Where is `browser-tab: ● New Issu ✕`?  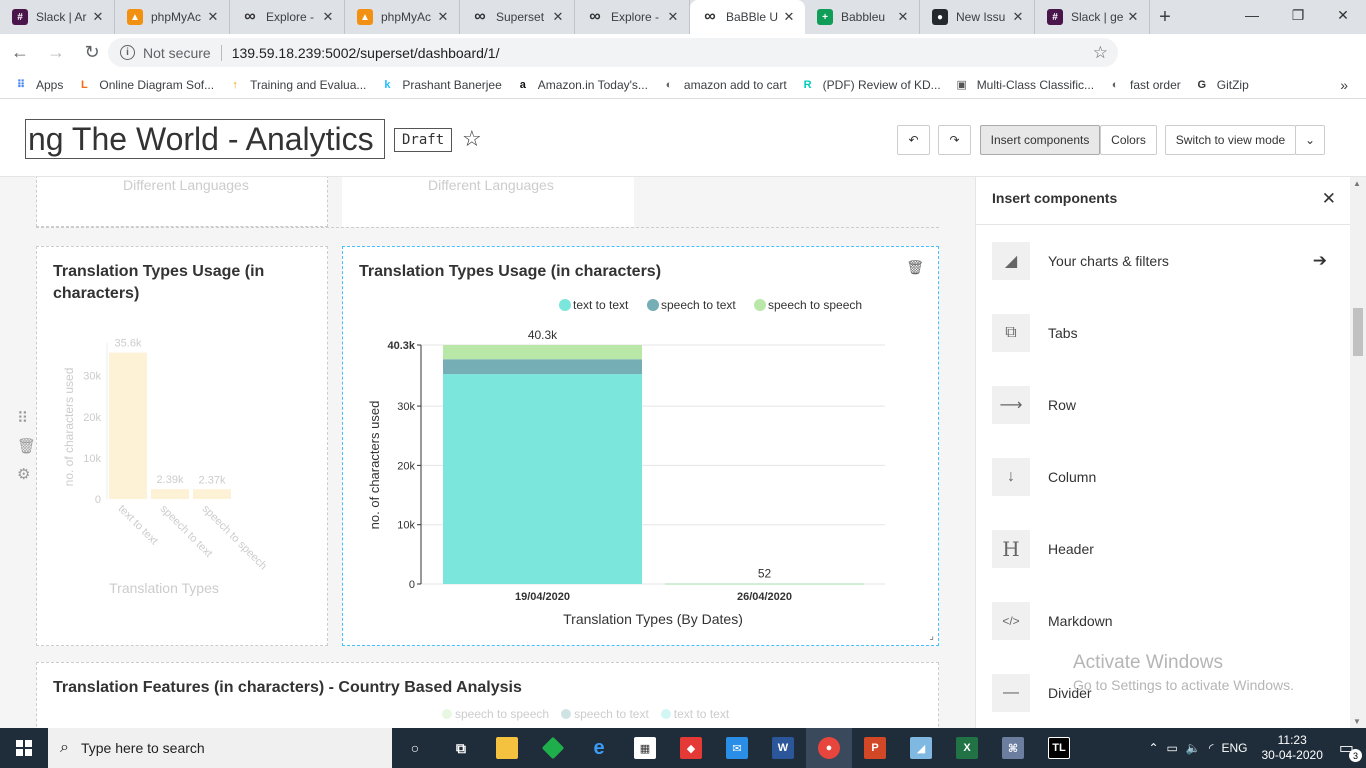
browser-tab: ● New Issu ✕ is located at coordinates (977, 17).